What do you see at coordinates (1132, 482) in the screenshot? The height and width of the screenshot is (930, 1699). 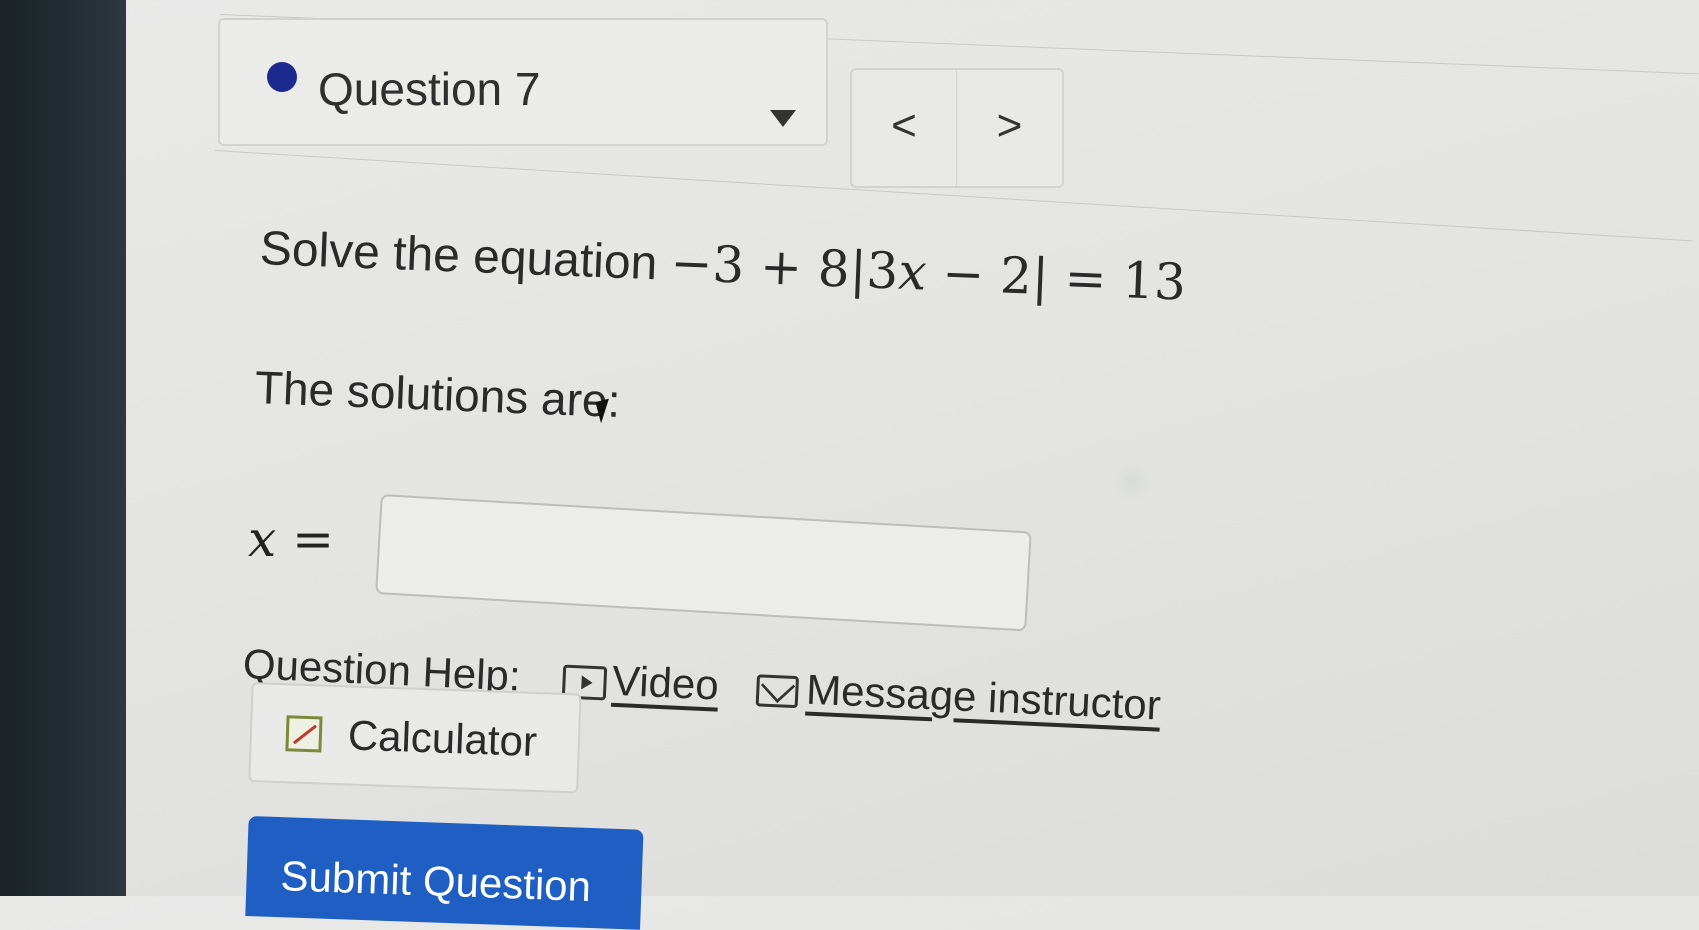 I see `screen-smudge` at bounding box center [1132, 482].